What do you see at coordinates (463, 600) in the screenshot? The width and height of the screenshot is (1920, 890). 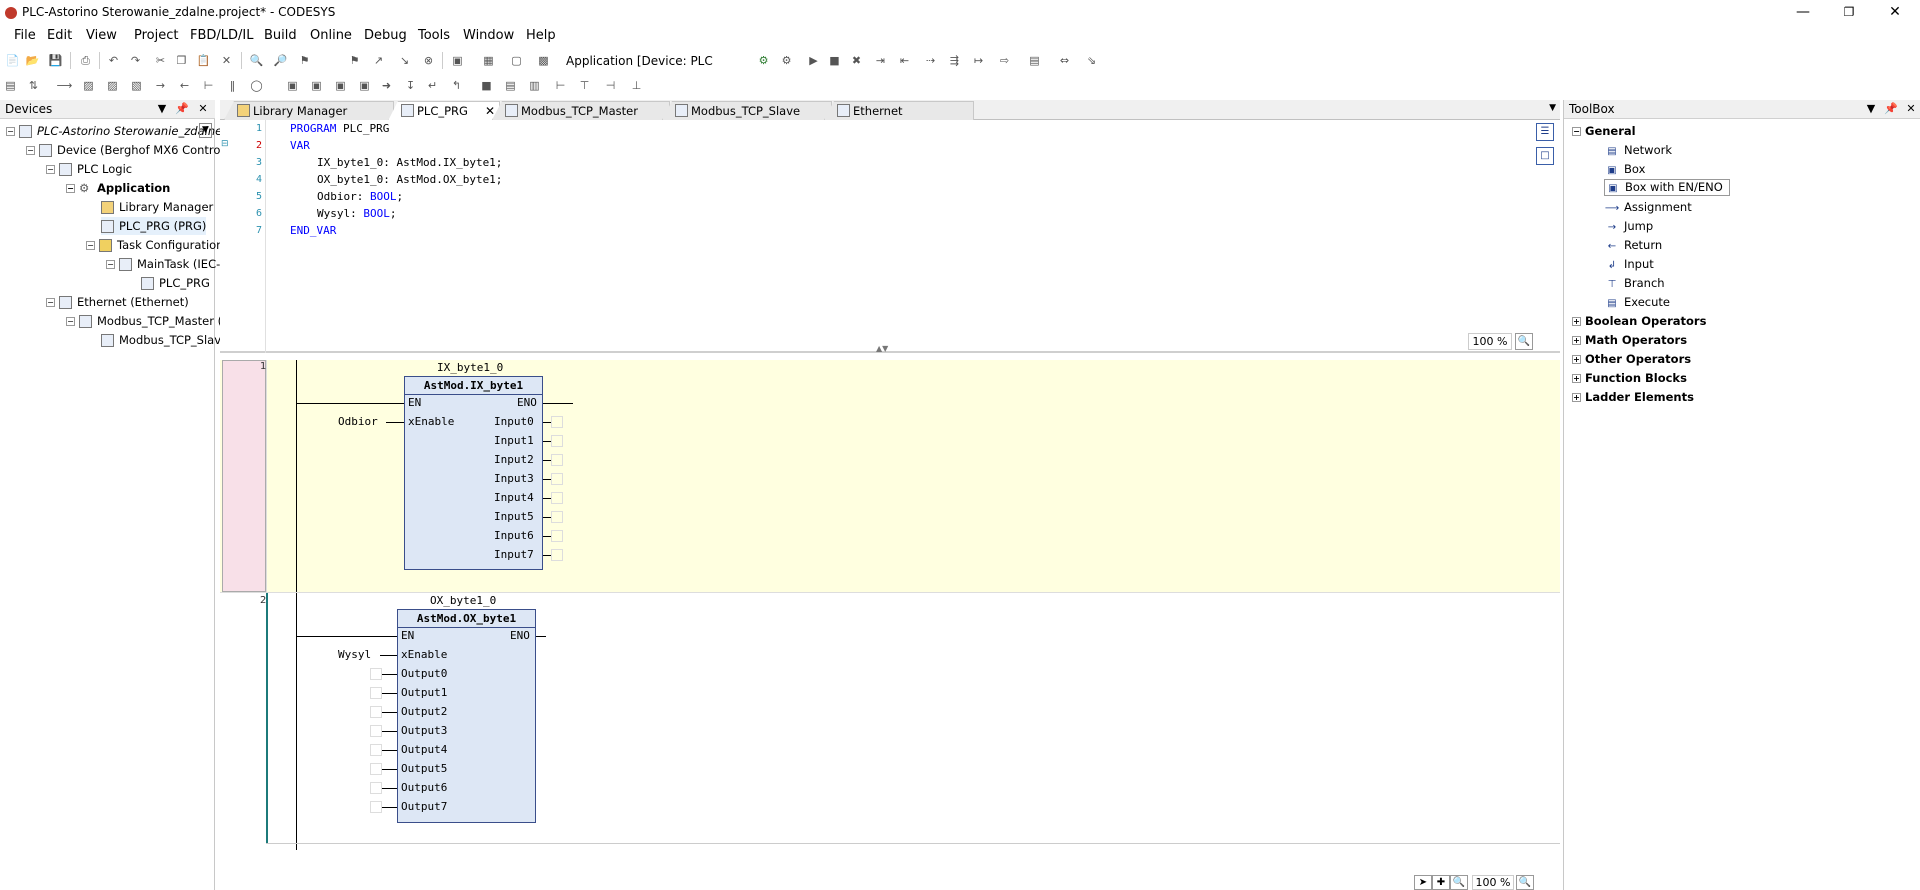 I see `instance-name: OX_byte1_0` at bounding box center [463, 600].